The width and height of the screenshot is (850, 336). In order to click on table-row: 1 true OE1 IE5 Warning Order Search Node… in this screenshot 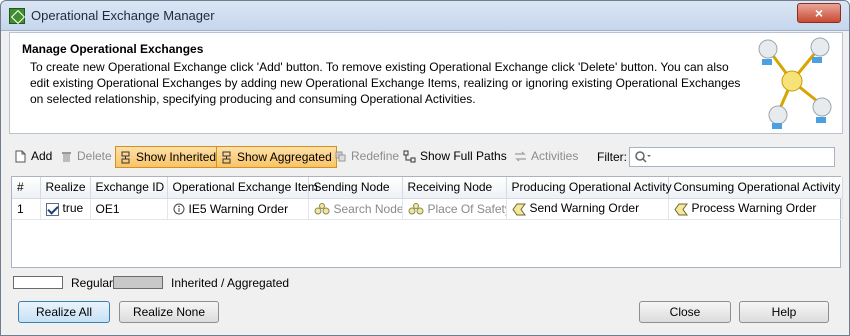, I will do `click(427, 209)`.